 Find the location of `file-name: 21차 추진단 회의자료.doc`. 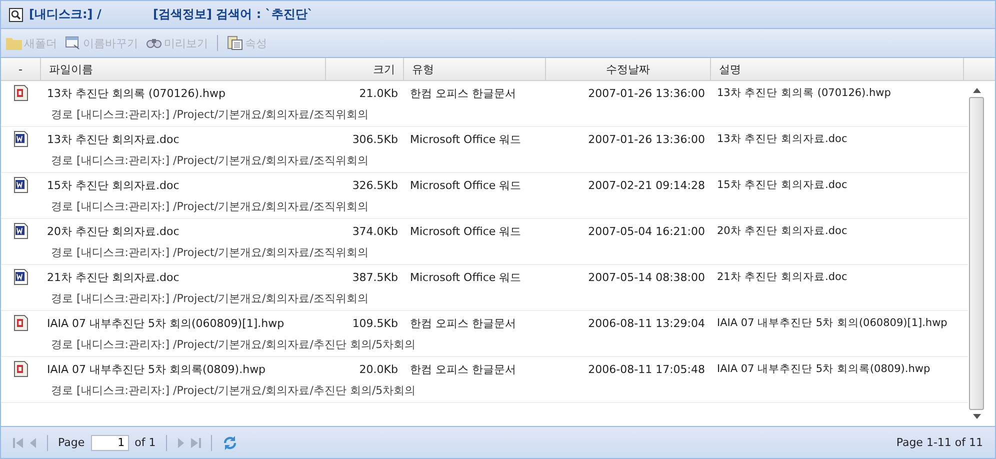

file-name: 21차 추진단 회의자료.doc is located at coordinates (183, 277).